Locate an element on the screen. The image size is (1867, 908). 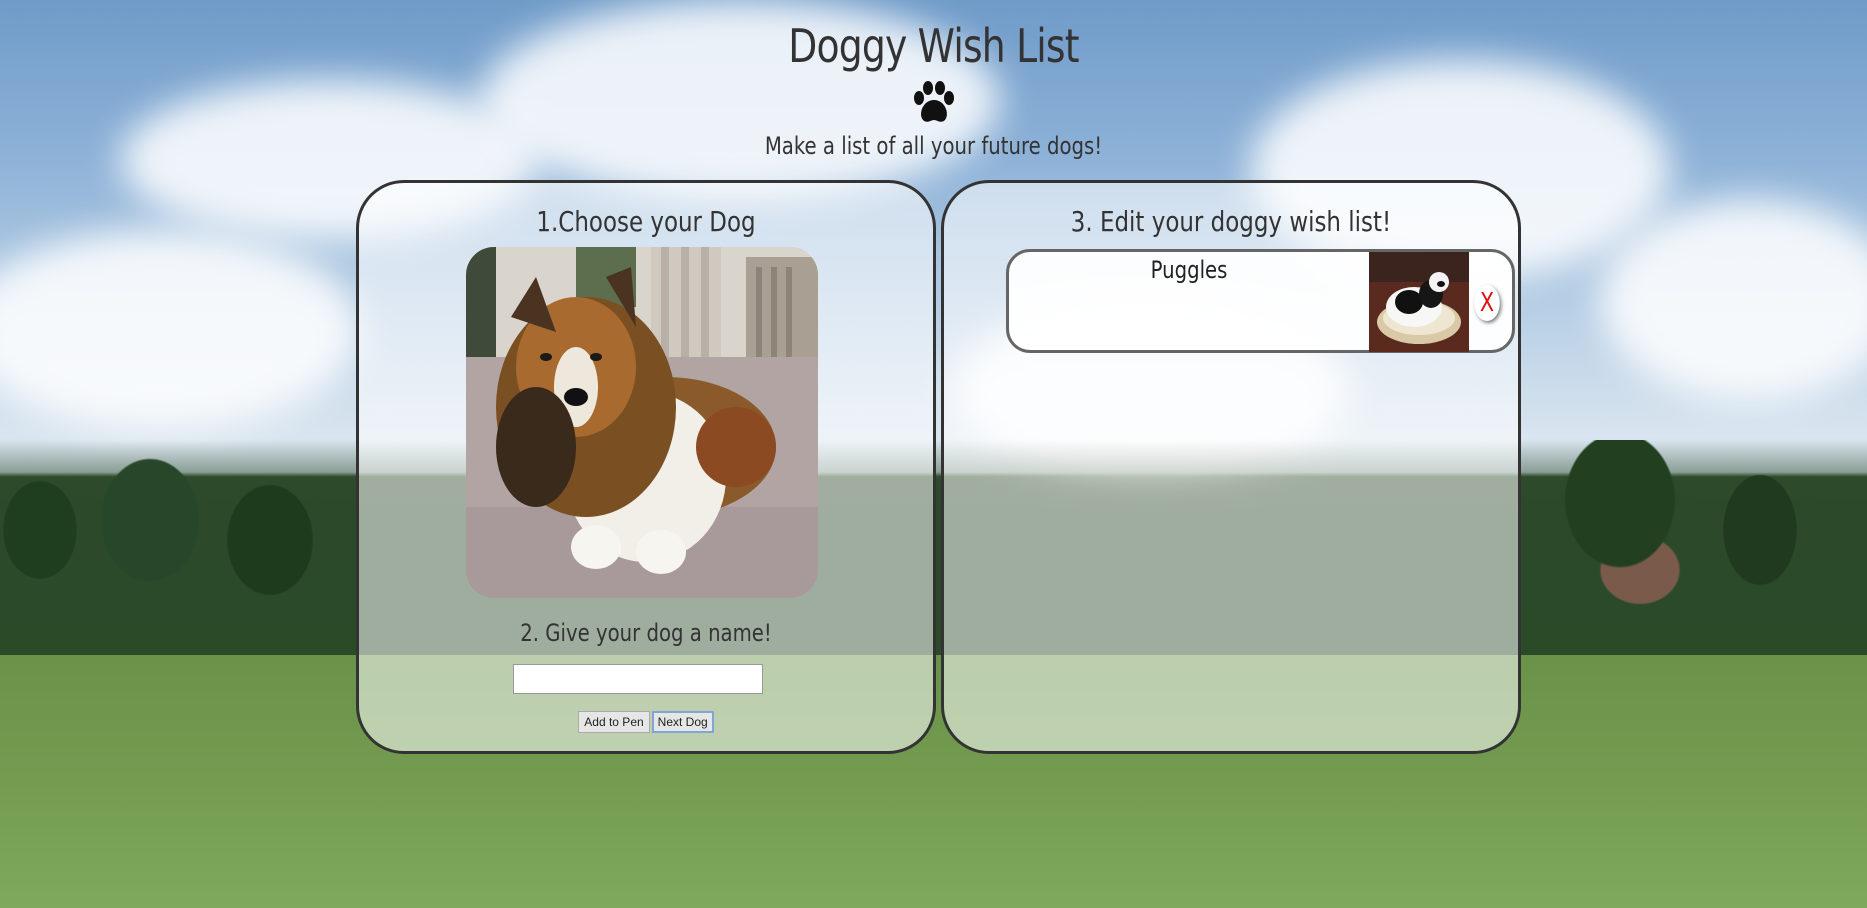
dog-name-input is located at coordinates (638, 679).